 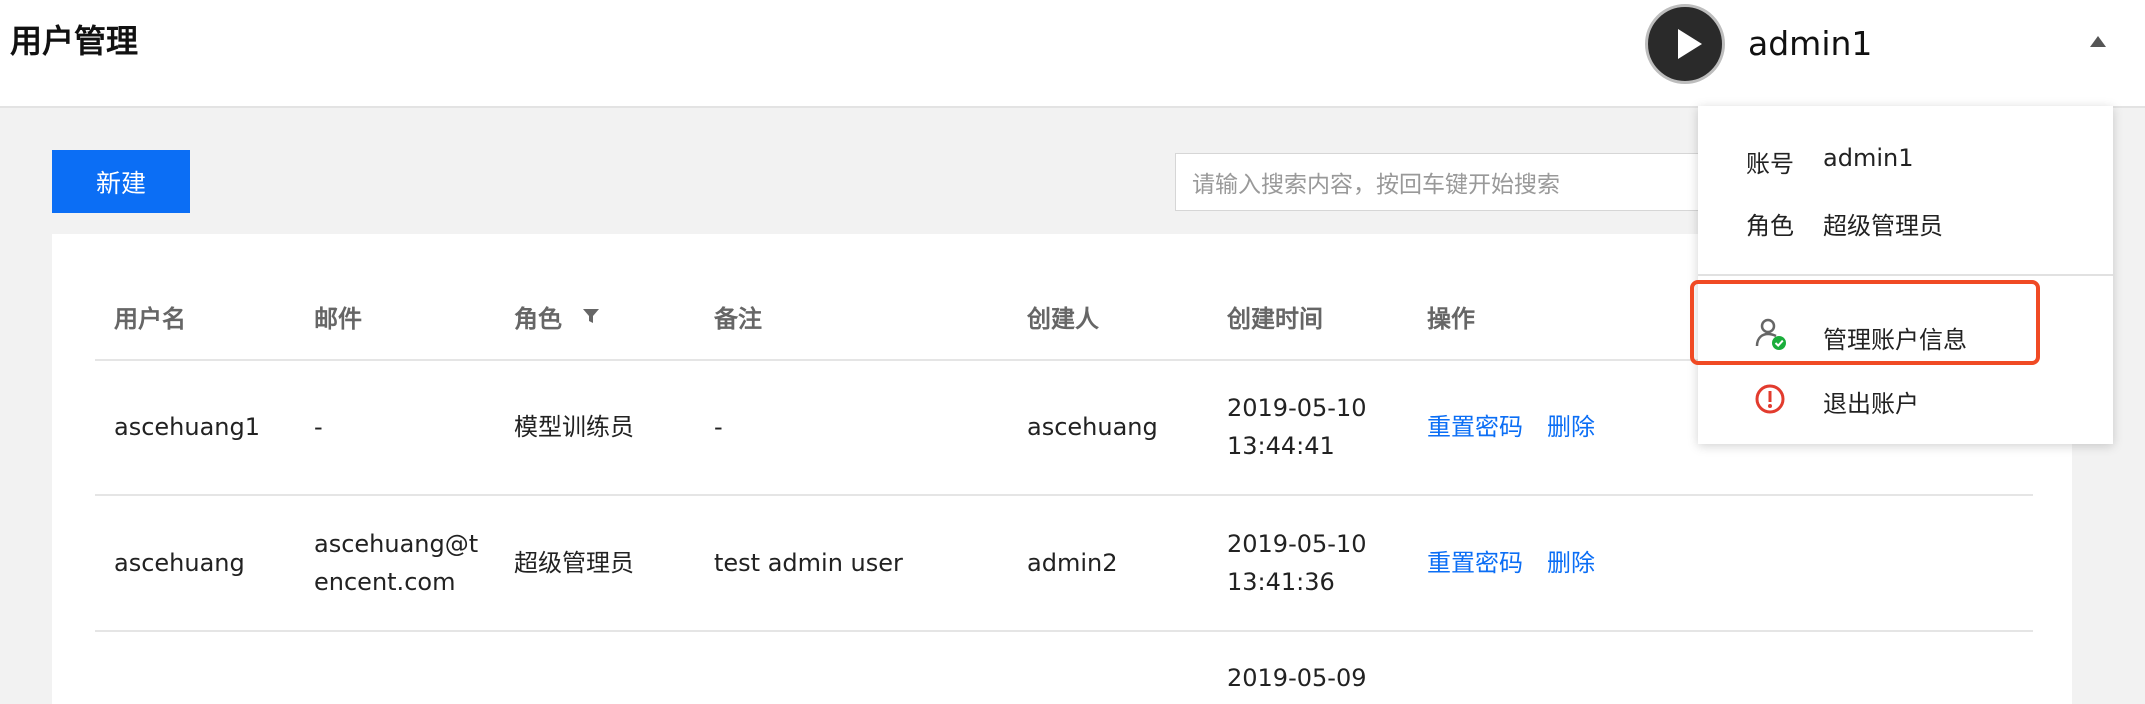 What do you see at coordinates (1871, 404) in the screenshot?
I see `logout-label: 退出账户` at bounding box center [1871, 404].